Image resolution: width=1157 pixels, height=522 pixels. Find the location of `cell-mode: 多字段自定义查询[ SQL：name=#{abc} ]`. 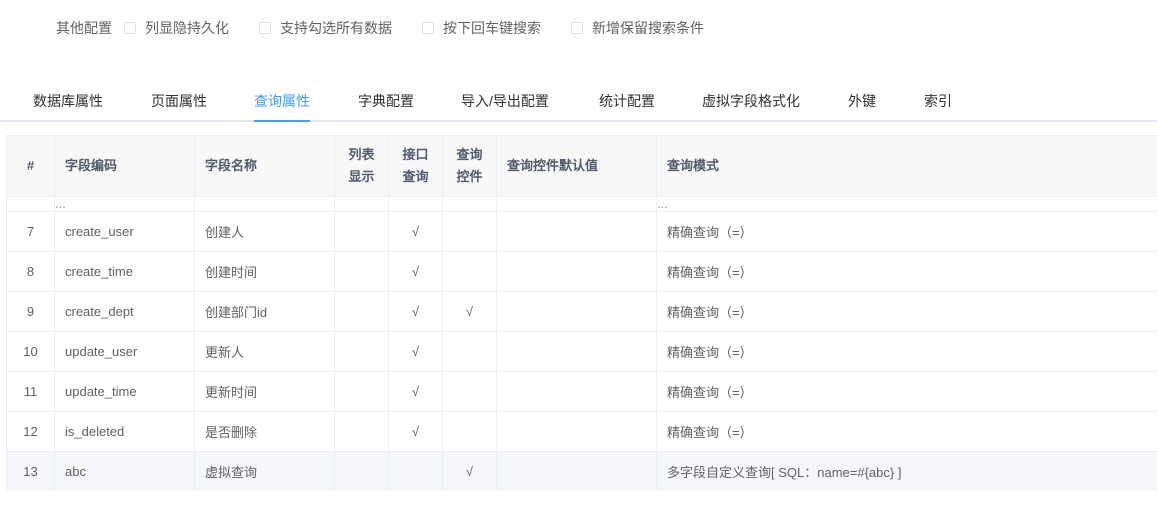

cell-mode: 多字段自定义查询[ SQL：name=#{abc} ] is located at coordinates (906, 471).